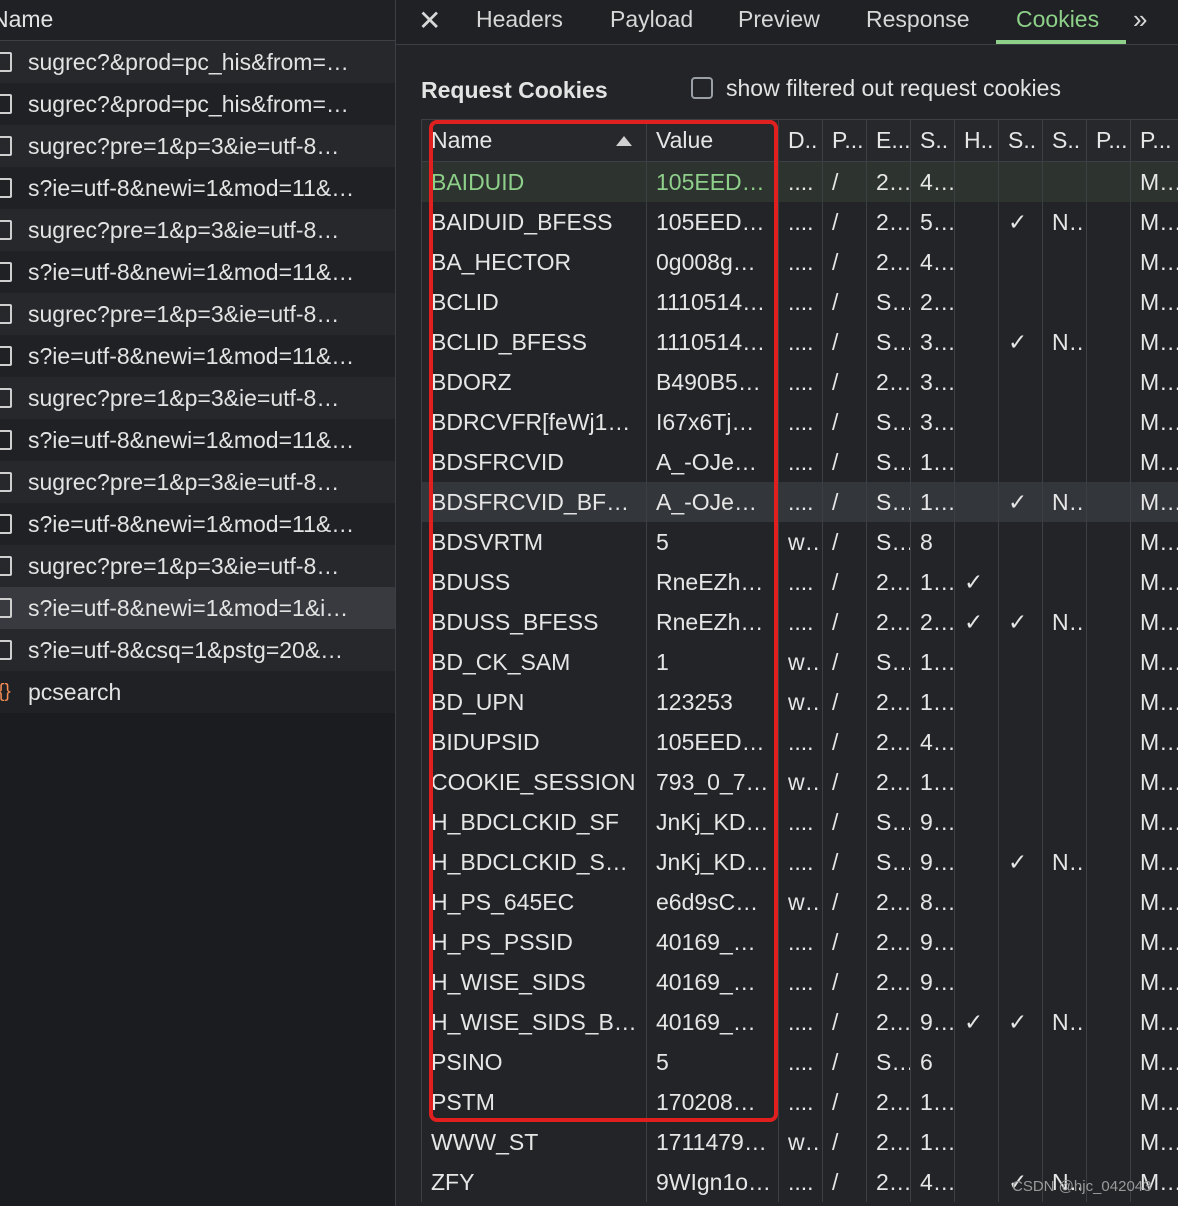 Image resolution: width=1178 pixels, height=1206 pixels. I want to click on cell-val: 123253, so click(713, 702).